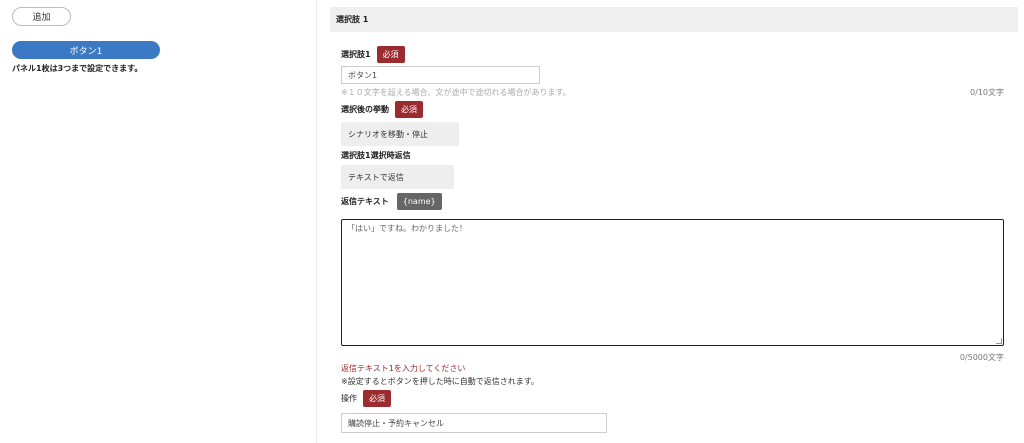 Image resolution: width=1024 pixels, height=443 pixels. Describe the element at coordinates (440, 75) in the screenshot. I see `choice-text-input: ボタン1` at that location.